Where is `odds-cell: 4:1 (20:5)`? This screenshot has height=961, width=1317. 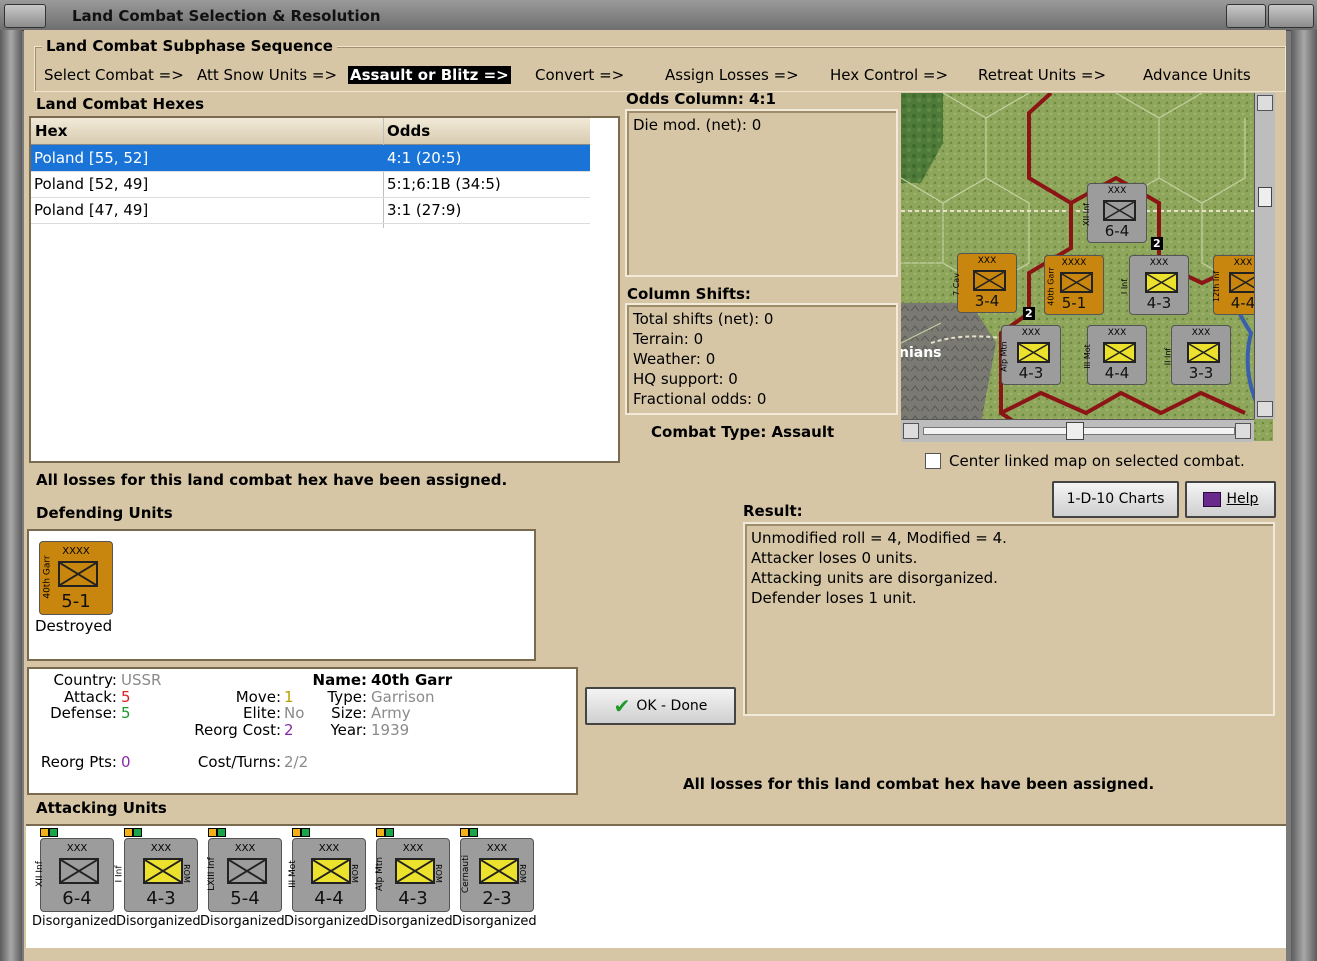
odds-cell: 4:1 (20:5) is located at coordinates (424, 158).